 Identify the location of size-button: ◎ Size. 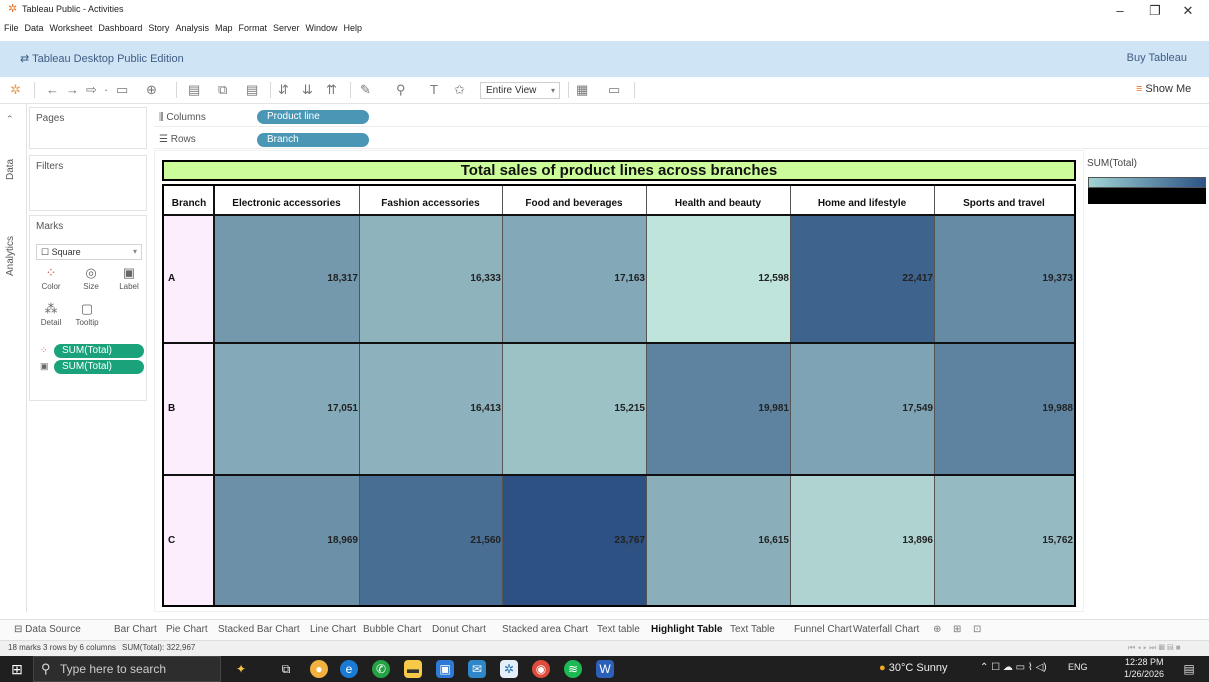
(91, 281).